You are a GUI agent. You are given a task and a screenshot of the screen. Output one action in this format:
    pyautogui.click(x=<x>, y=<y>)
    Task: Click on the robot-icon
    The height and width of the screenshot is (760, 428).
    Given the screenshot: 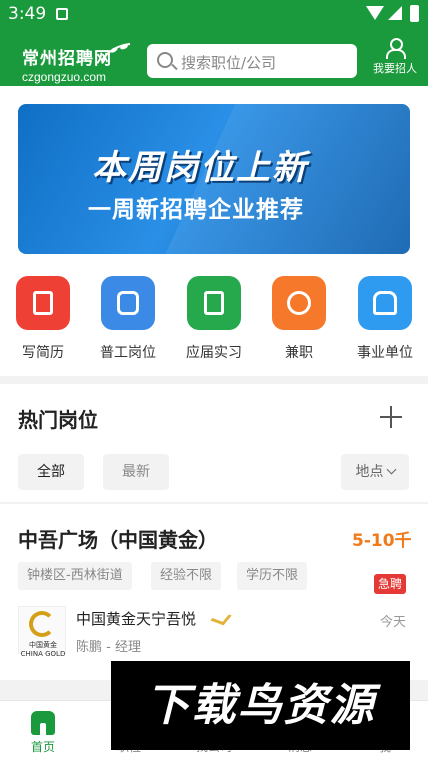 What is the action you would take?
    pyautogui.click(x=128, y=303)
    